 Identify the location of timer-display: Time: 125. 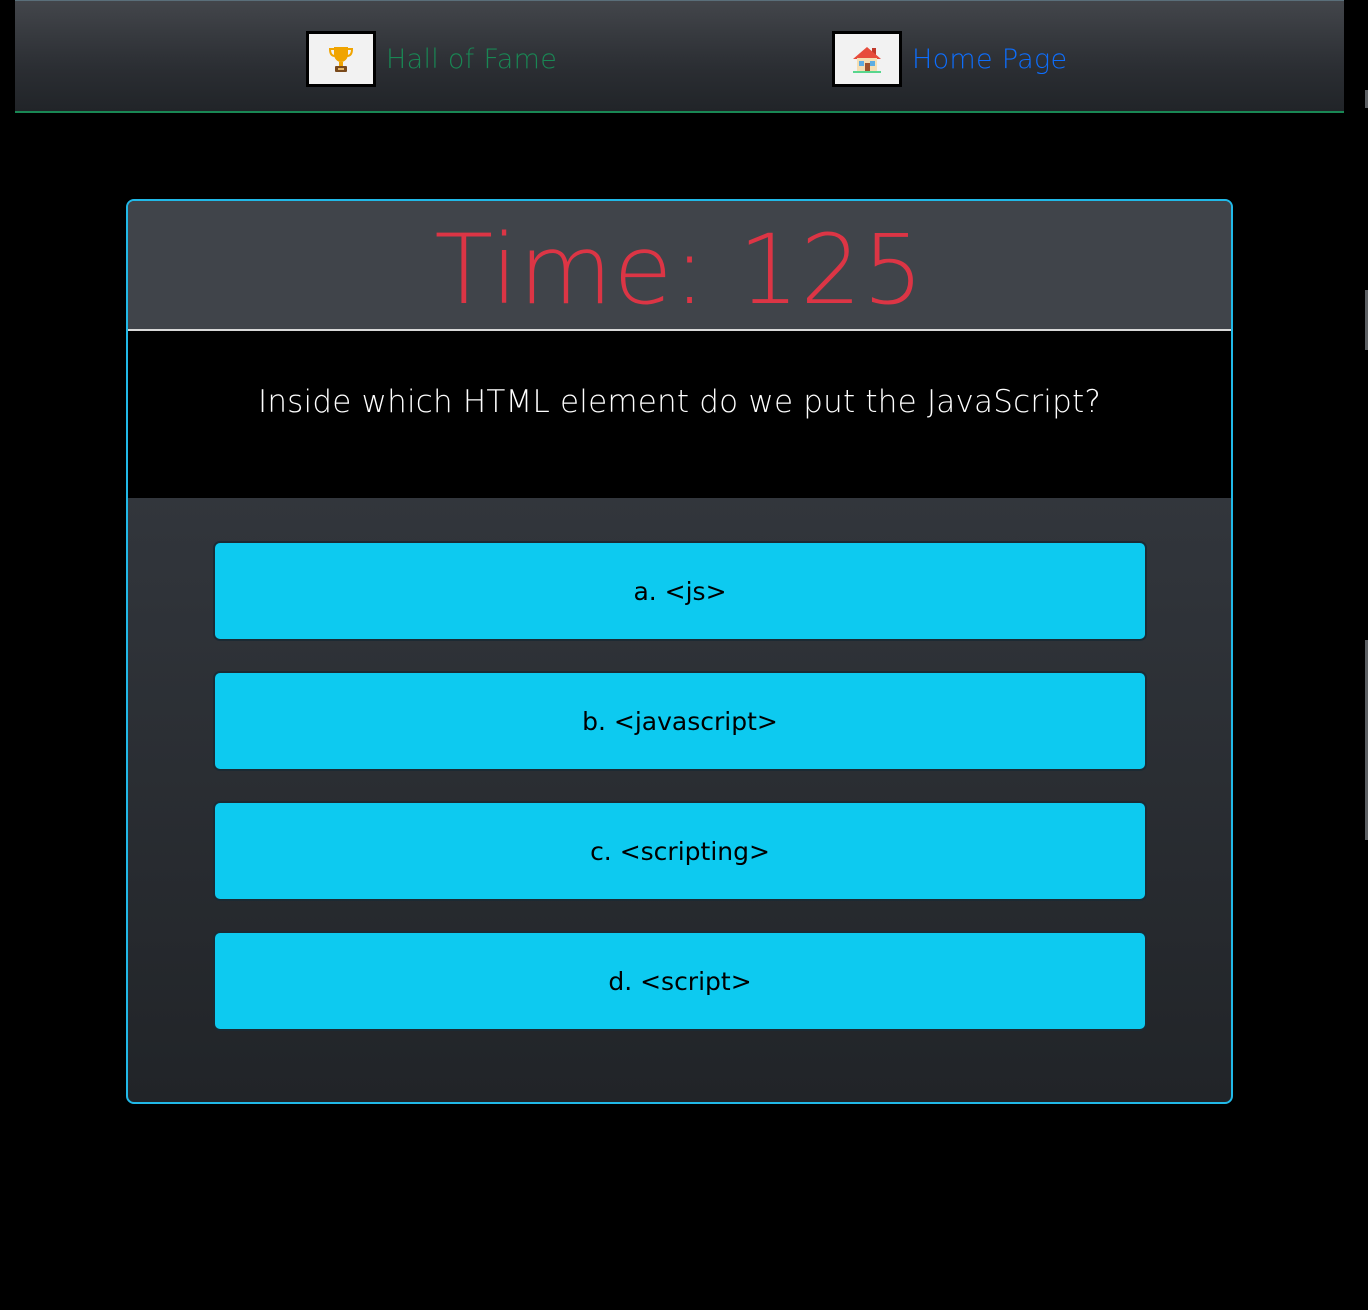
(679, 270).